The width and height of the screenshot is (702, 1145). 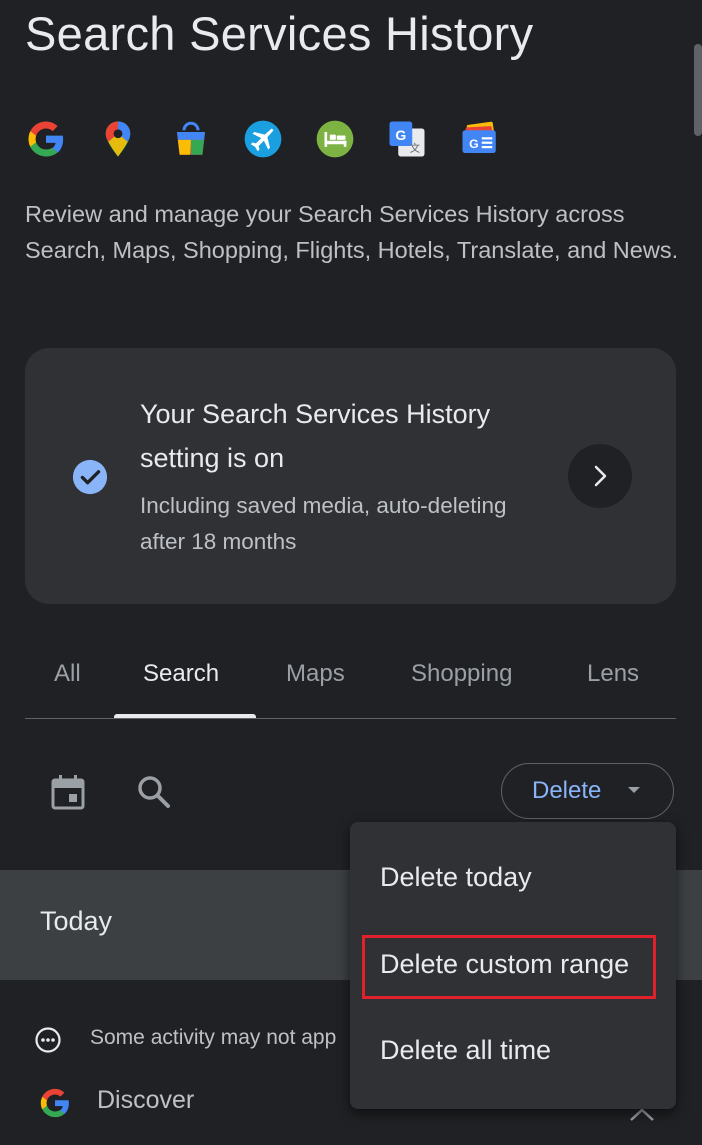 What do you see at coordinates (263, 139) in the screenshot?
I see `flights-plane-icon` at bounding box center [263, 139].